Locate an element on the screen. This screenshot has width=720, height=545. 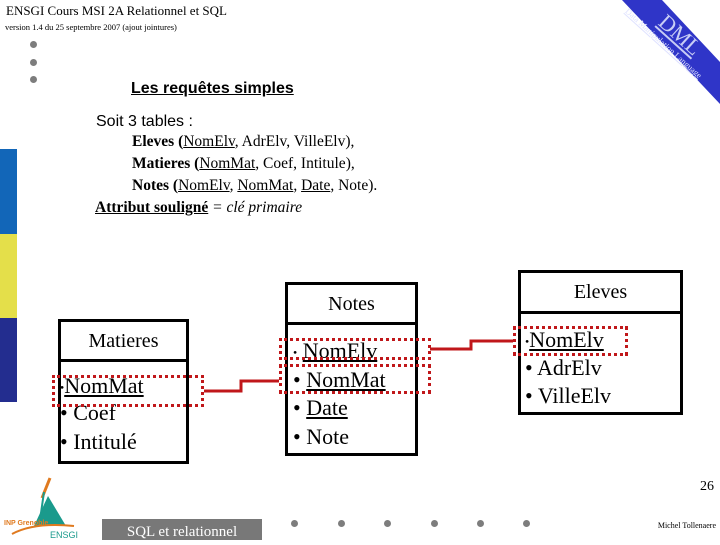
entity-attr: • AdrElv is located at coordinates (563, 368).